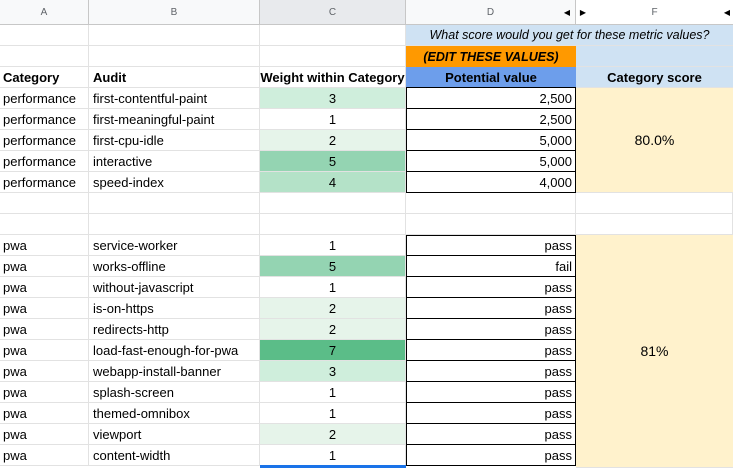 The height and width of the screenshot is (468, 733). I want to click on audit-header: Audit, so click(174, 77).